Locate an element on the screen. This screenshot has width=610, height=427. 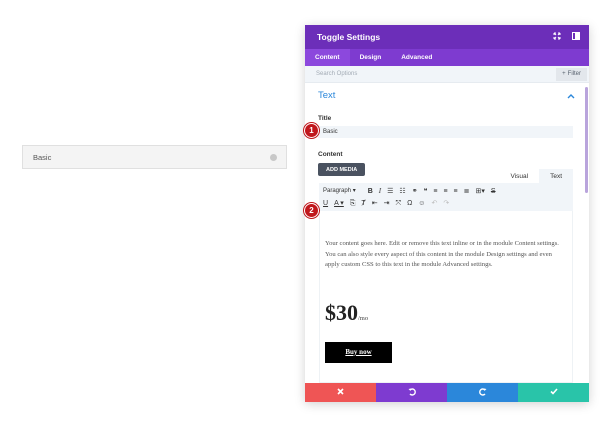
text-section-header: Text is located at coordinates (447, 95).